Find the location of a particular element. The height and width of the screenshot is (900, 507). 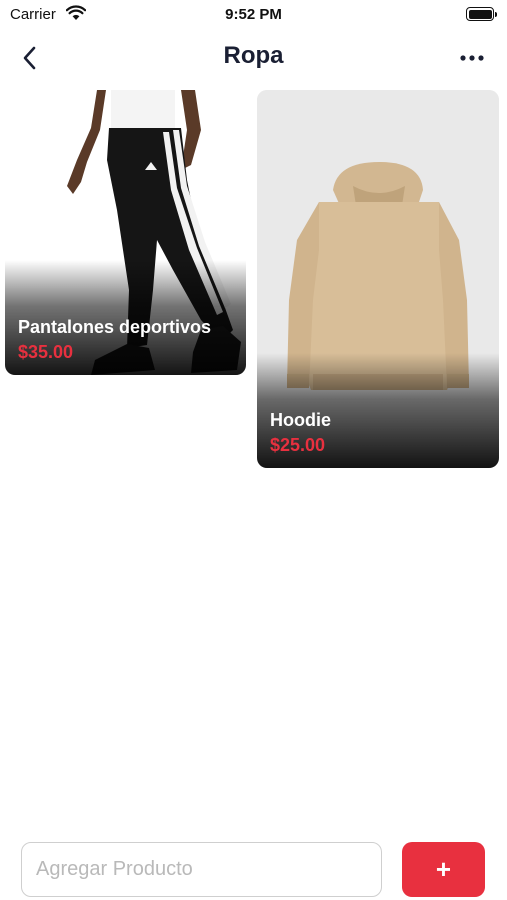

more-options-button is located at coordinates (472, 58).